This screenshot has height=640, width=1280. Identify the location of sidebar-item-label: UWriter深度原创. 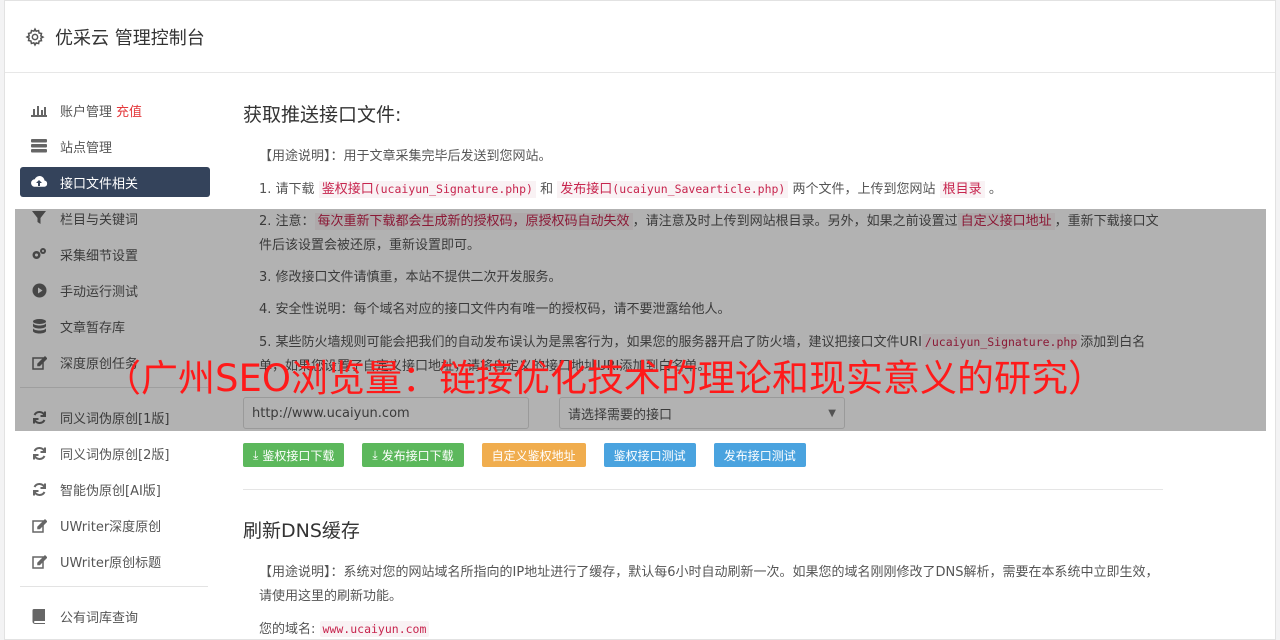
(111, 527).